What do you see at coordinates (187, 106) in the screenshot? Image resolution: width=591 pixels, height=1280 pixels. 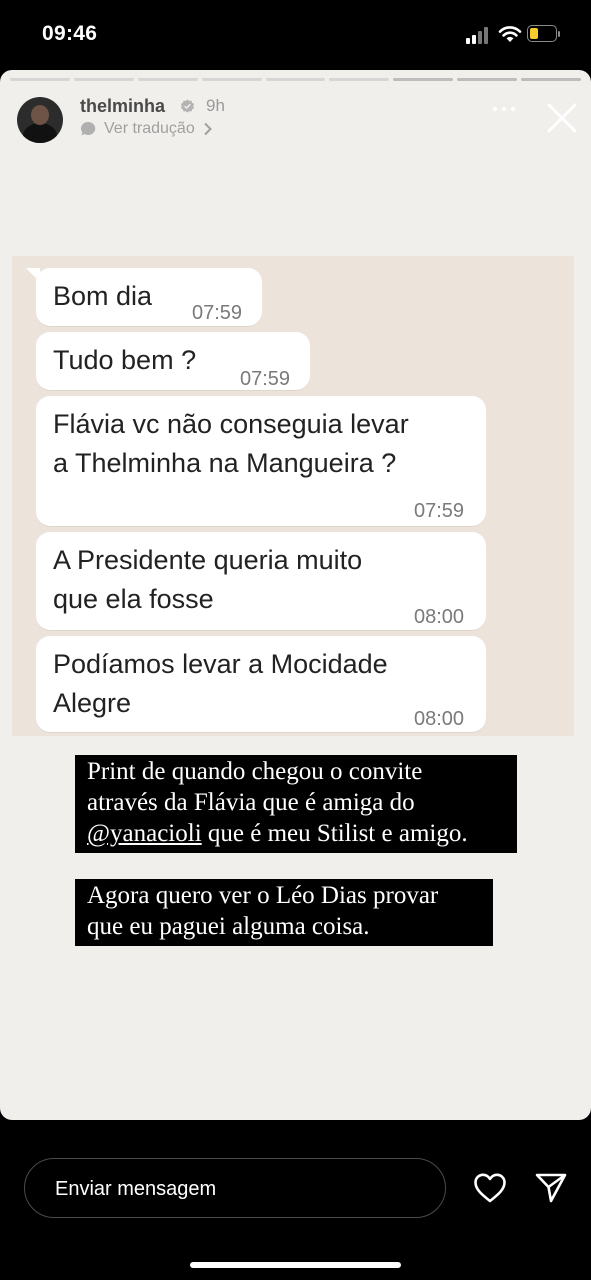 I see `verified-badge-icon` at bounding box center [187, 106].